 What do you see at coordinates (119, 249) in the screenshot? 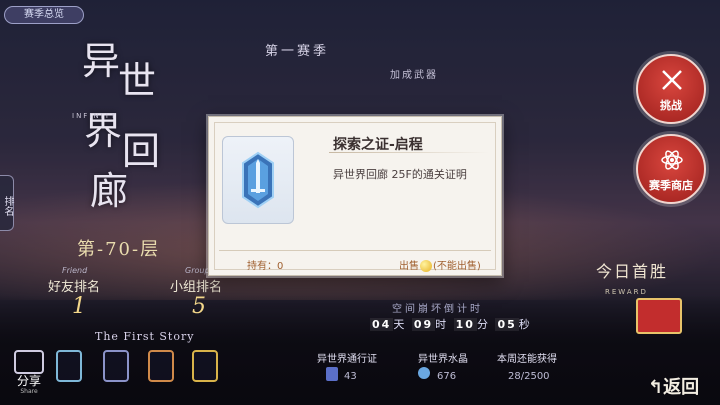
I see `floor-indicator: 第-70-层` at bounding box center [119, 249].